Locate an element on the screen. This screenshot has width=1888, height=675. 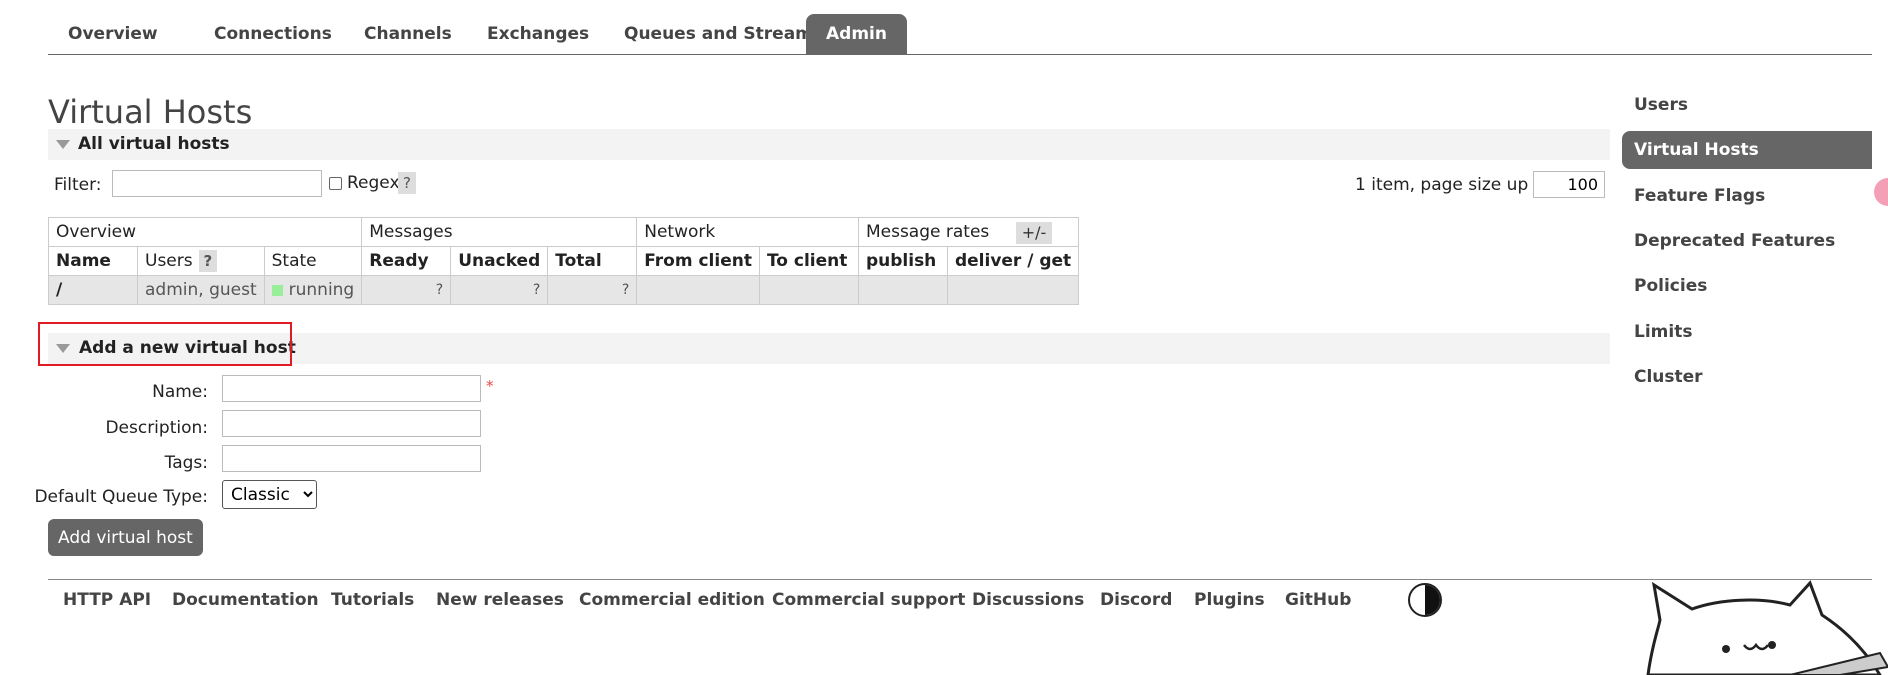
vhost-ready: ? is located at coordinates (406, 290).